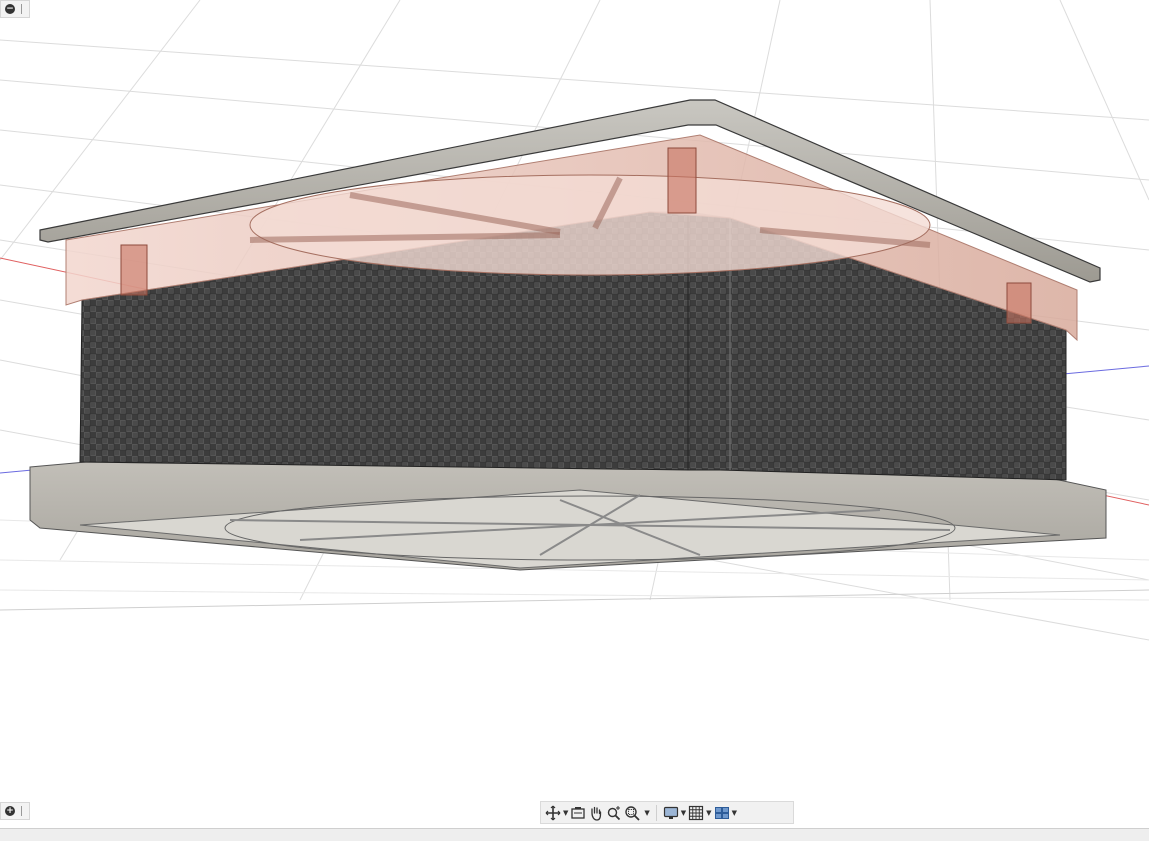 This screenshot has height=841, width=1149. Describe the element at coordinates (10, 811) in the screenshot. I see `plus-circle-icon: +` at that location.